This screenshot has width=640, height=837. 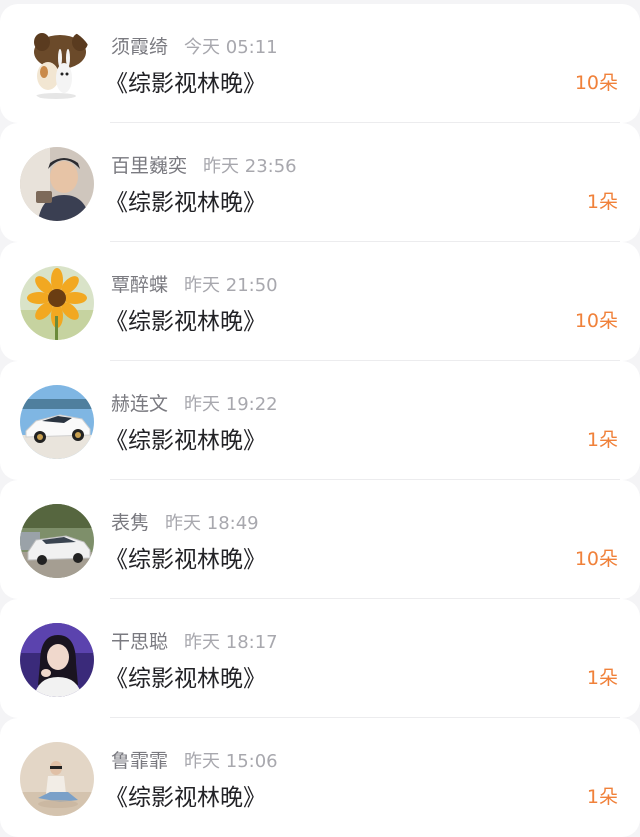 What do you see at coordinates (140, 404) in the screenshot?
I see `name-text: 赫连文` at bounding box center [140, 404].